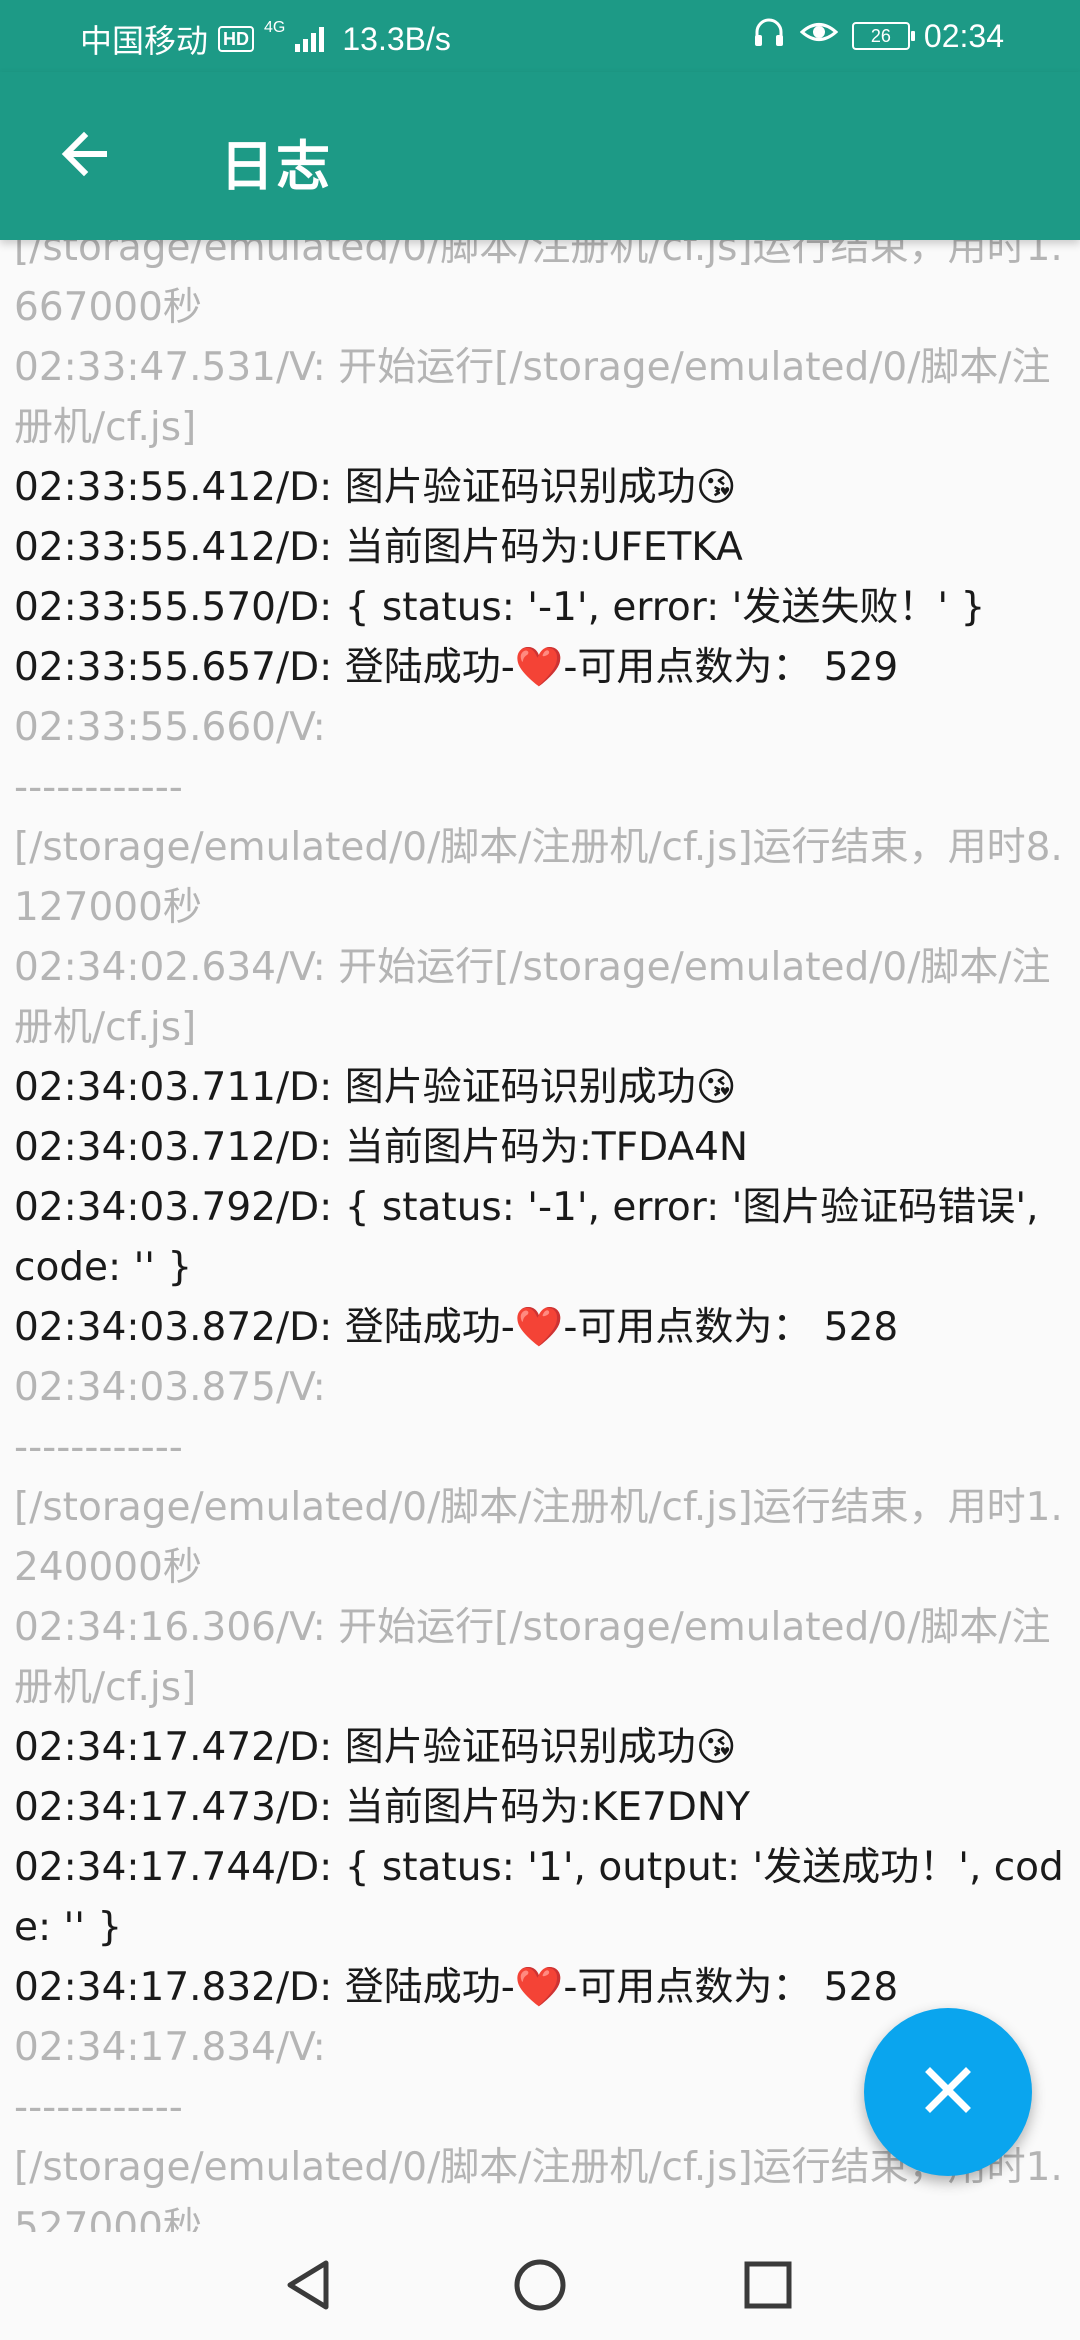 The image size is (1080, 2340). I want to click on headphones-icon, so click(769, 36).